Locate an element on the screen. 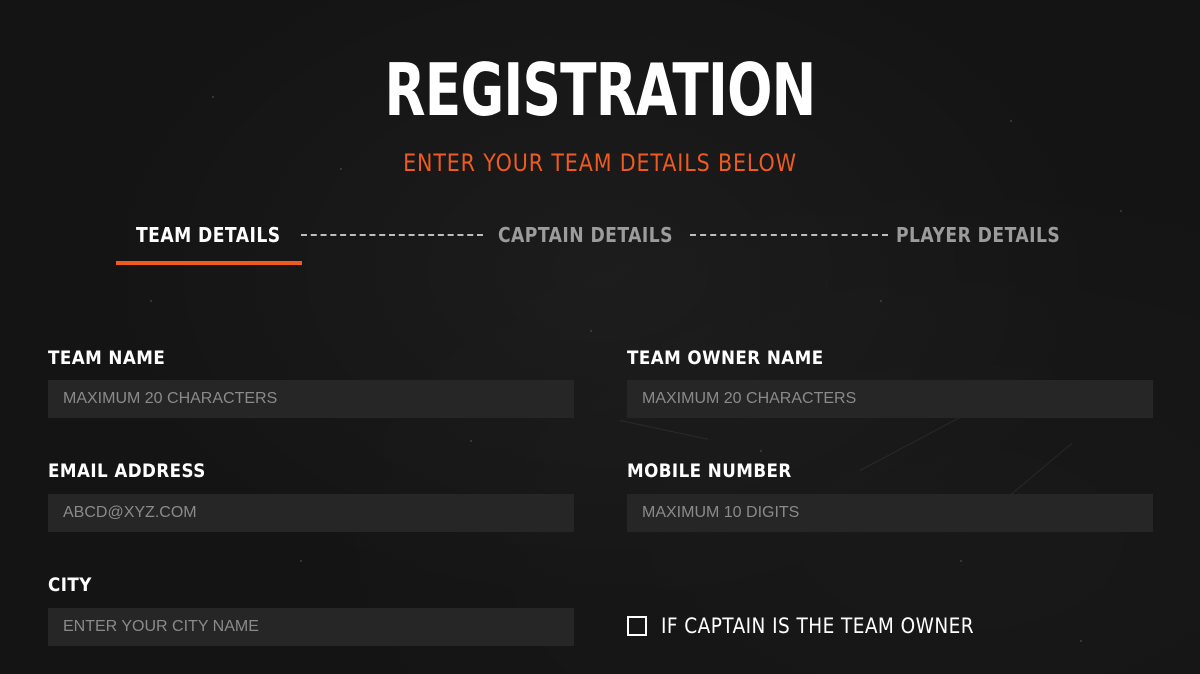 The image size is (1200, 674). team-owner-name-label: TEAM OWNER NAME is located at coordinates (725, 358).